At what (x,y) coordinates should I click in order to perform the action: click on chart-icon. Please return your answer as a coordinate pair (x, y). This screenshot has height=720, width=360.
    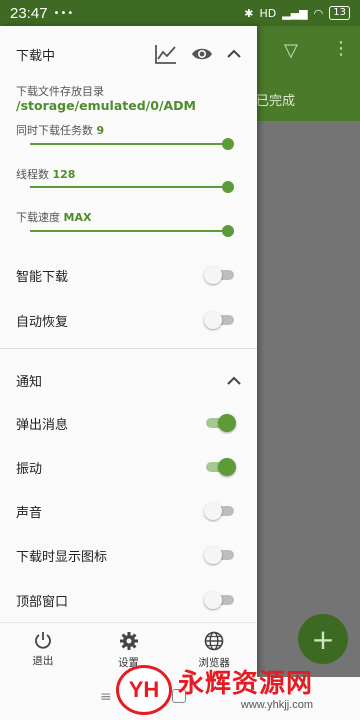
    Looking at the image, I should click on (166, 54).